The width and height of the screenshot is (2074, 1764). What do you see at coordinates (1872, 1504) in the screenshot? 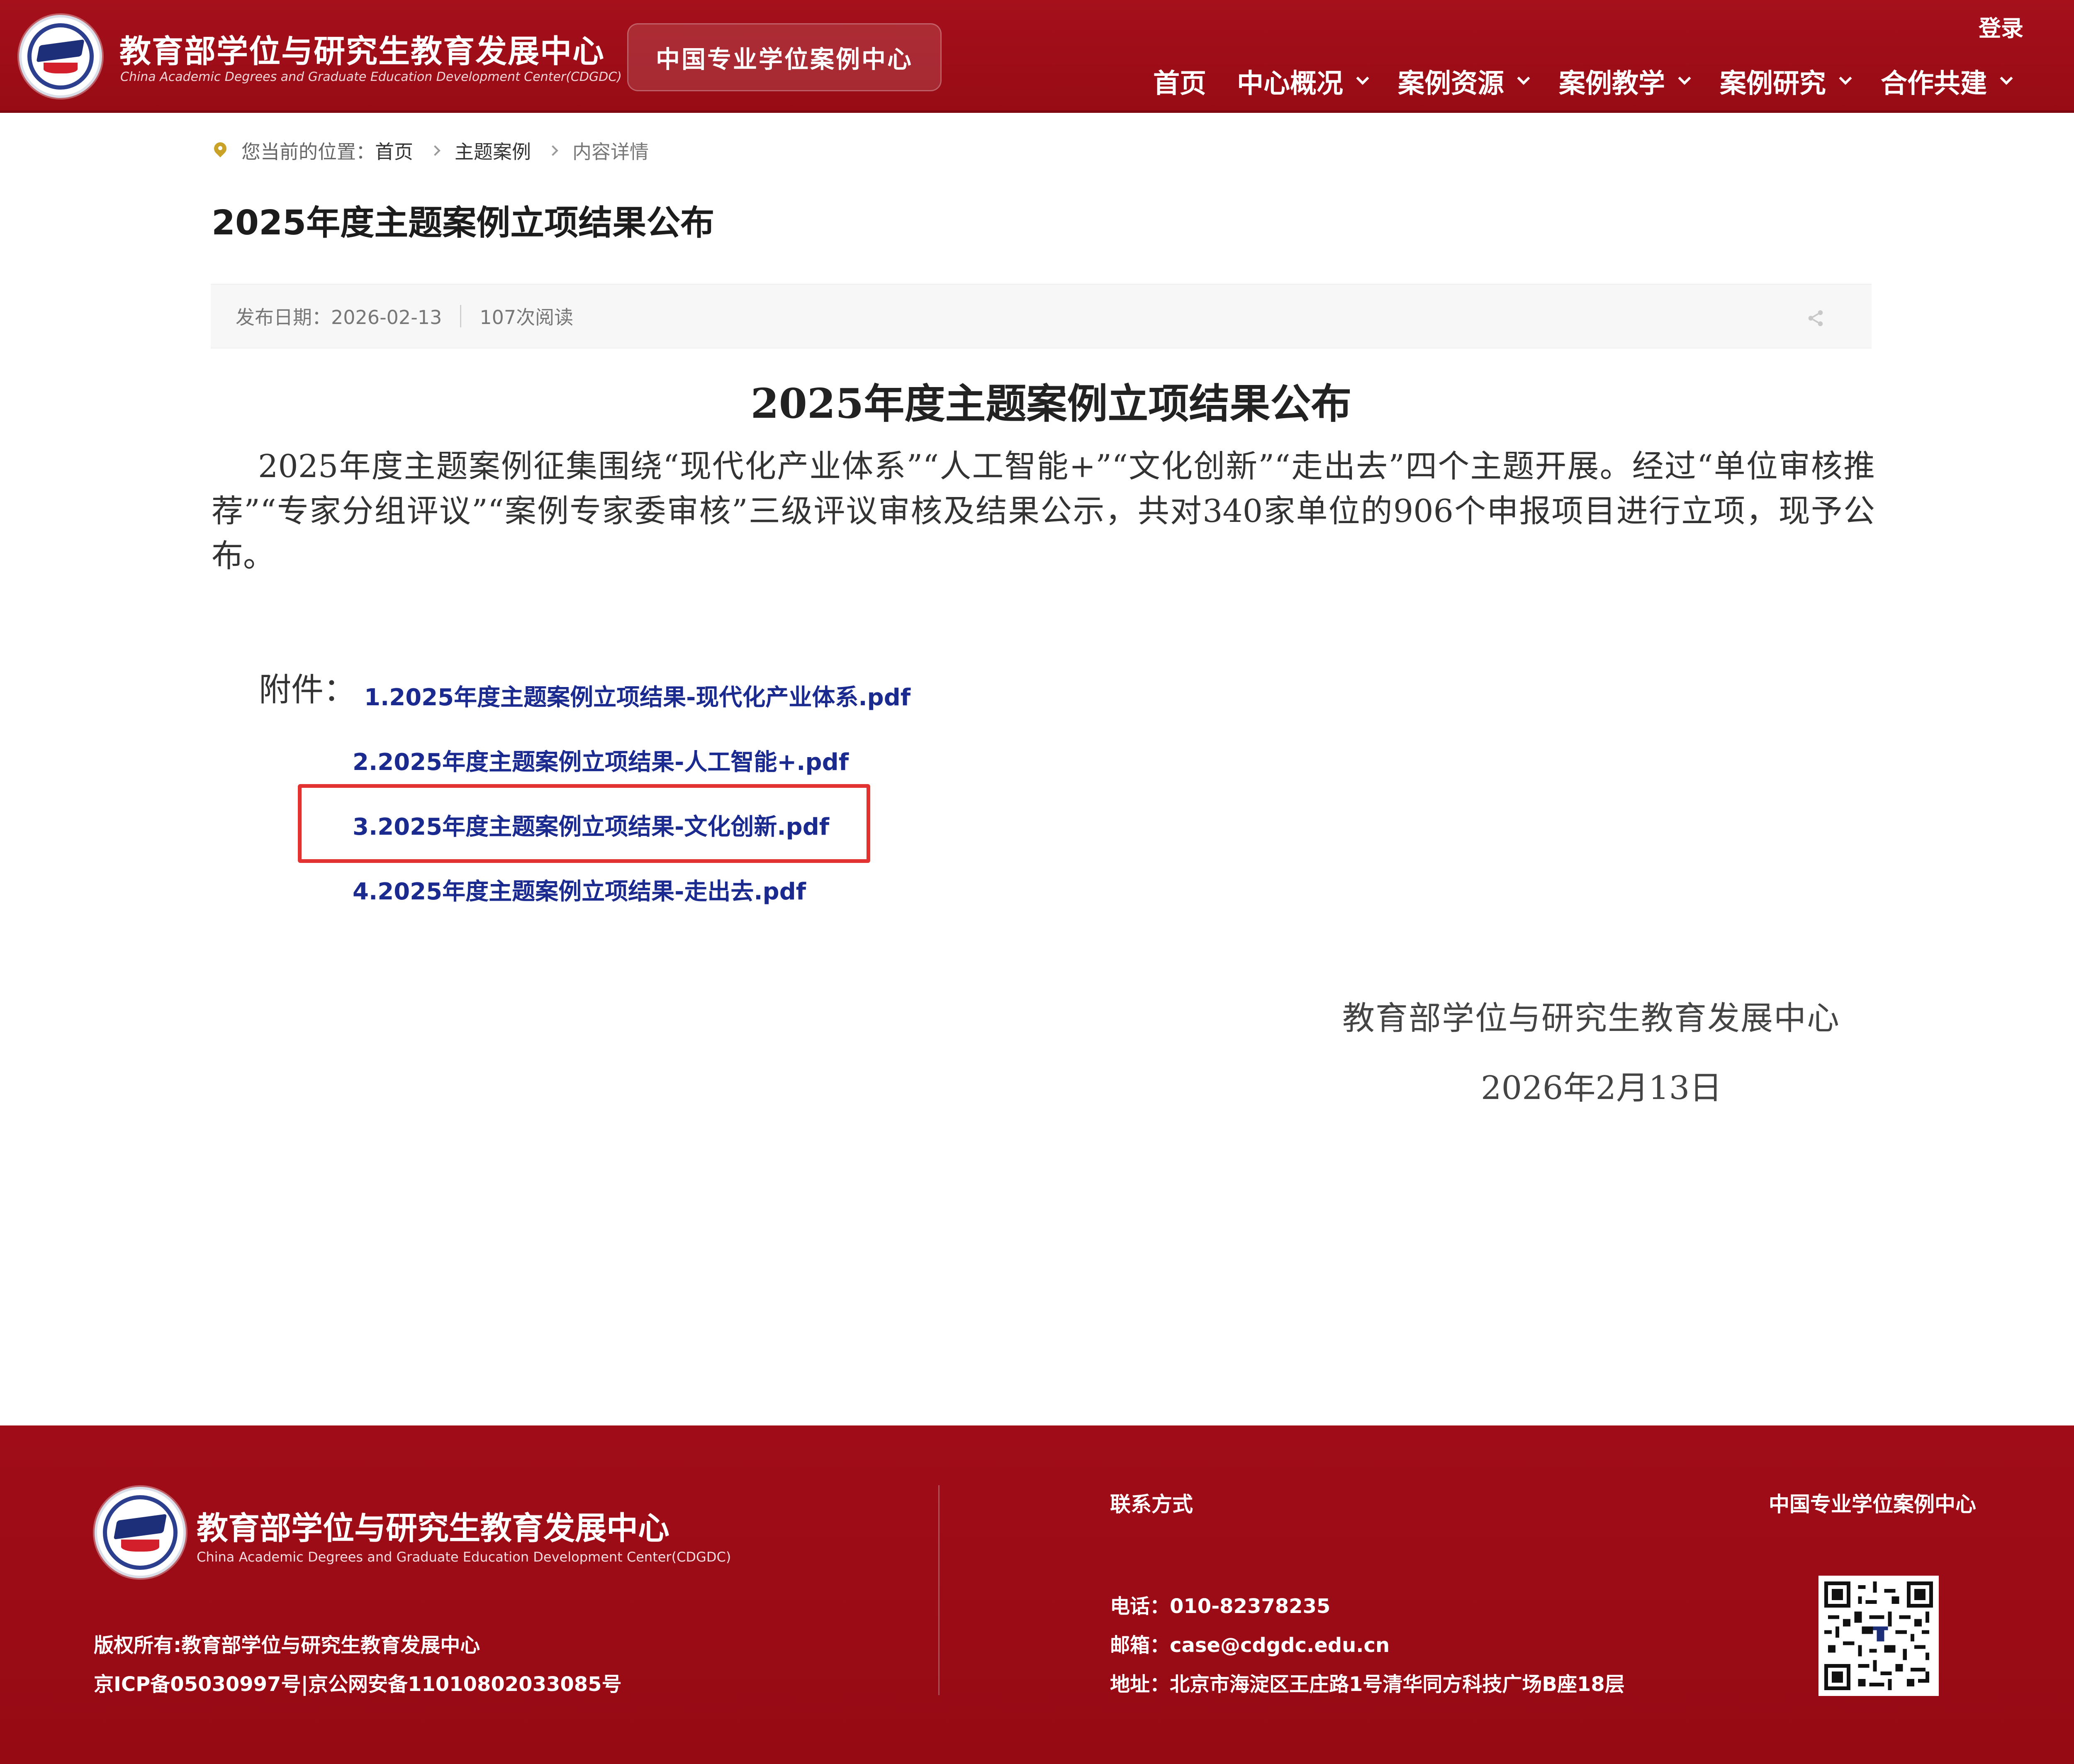
I see `case-center-heading: 中国专业学位案例中心` at bounding box center [1872, 1504].